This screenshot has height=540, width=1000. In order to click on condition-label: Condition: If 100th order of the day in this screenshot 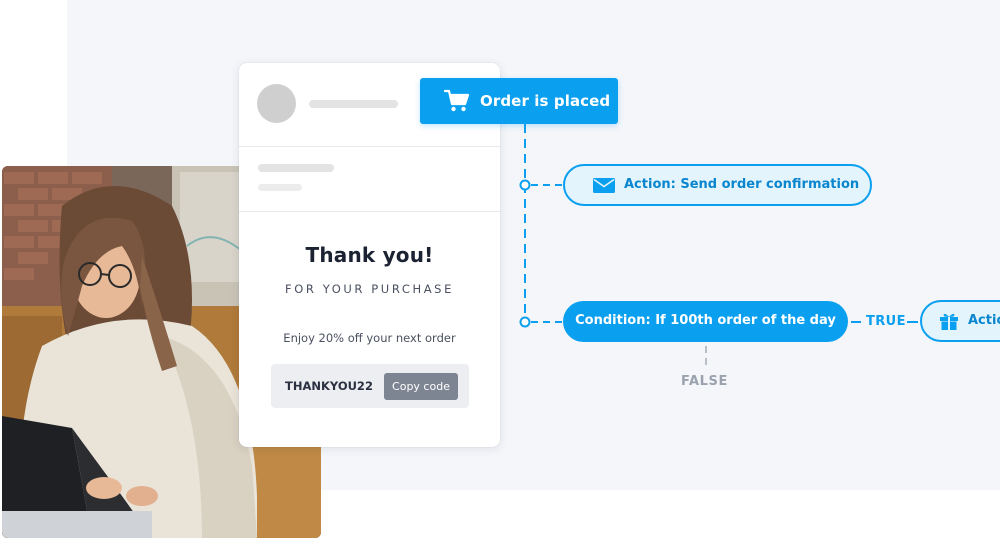, I will do `click(705, 320)`.